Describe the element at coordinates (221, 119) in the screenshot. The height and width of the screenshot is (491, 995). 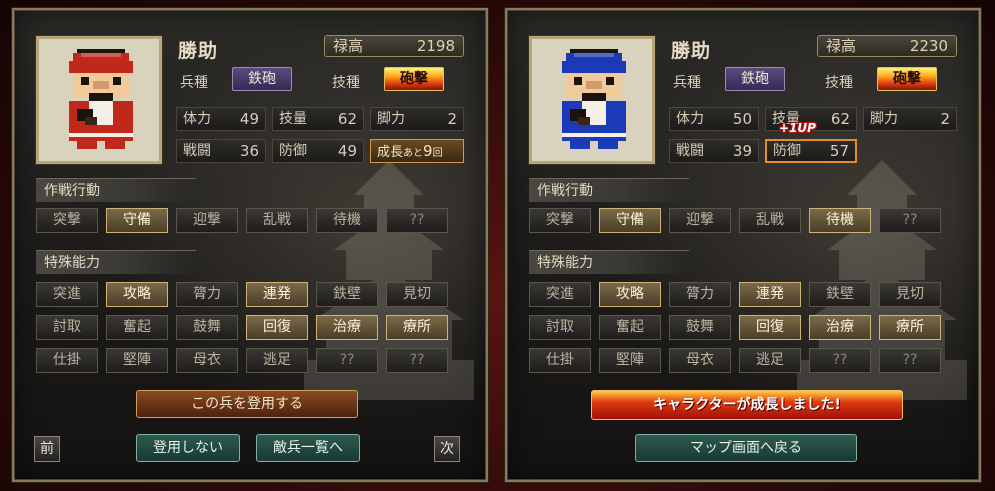
I see `stat-stamina: 体力 49` at that location.